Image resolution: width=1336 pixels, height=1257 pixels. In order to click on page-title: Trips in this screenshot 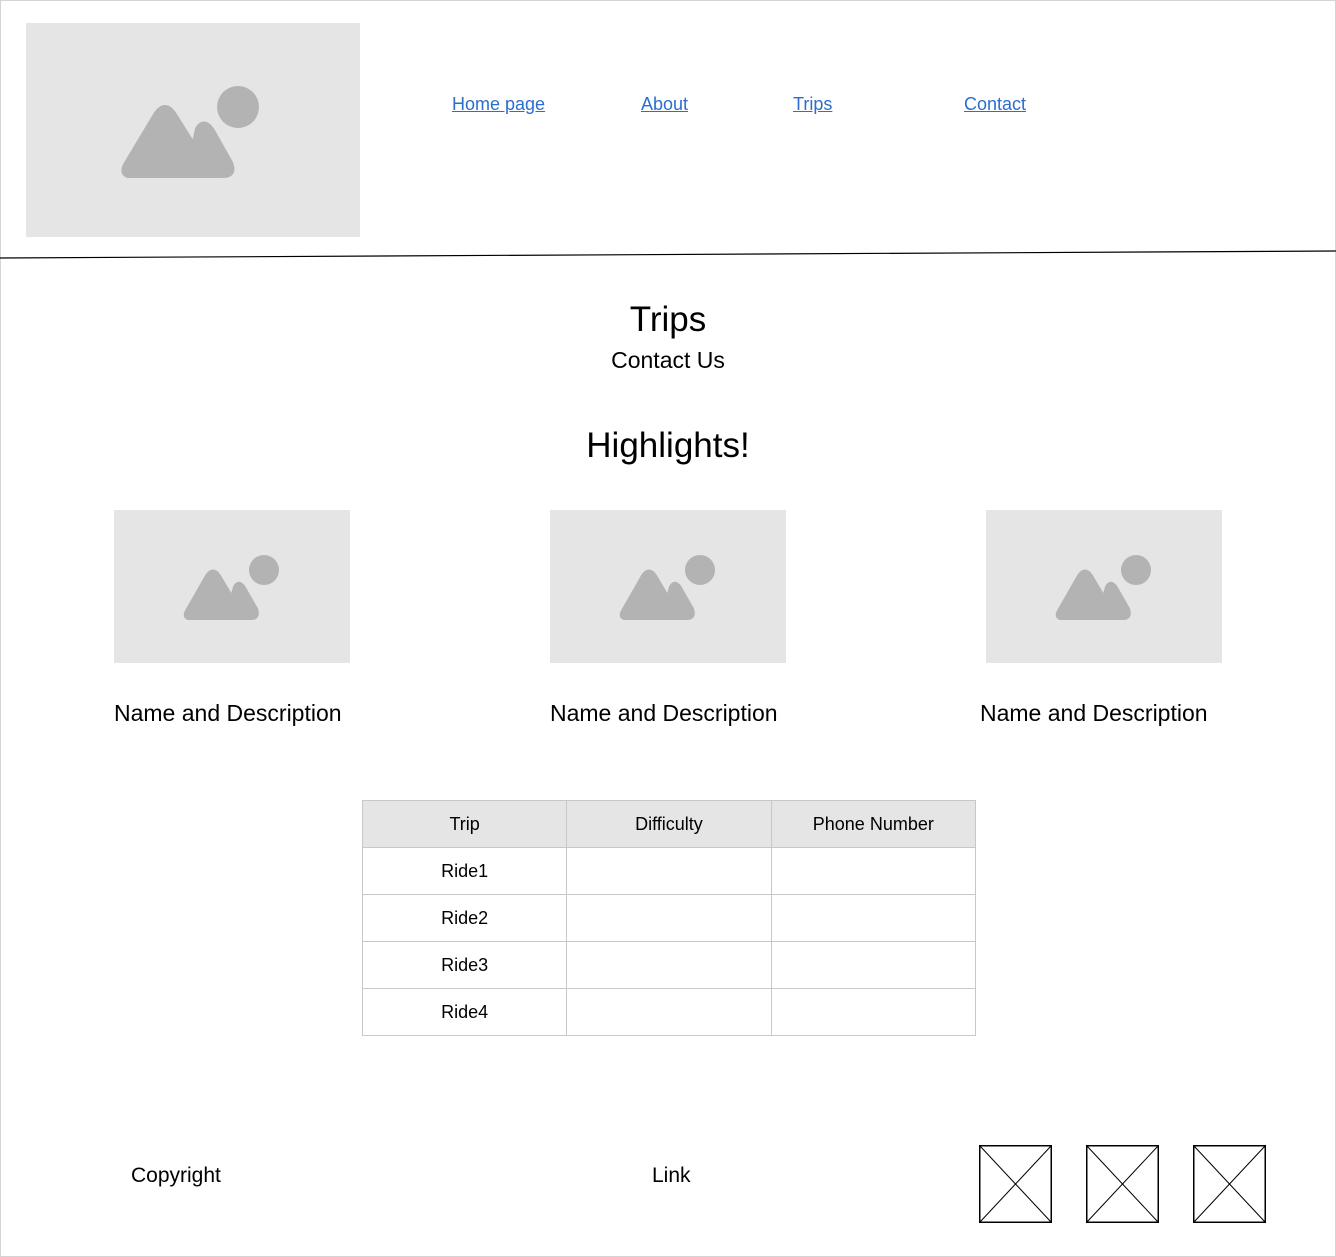, I will do `click(668, 319)`.